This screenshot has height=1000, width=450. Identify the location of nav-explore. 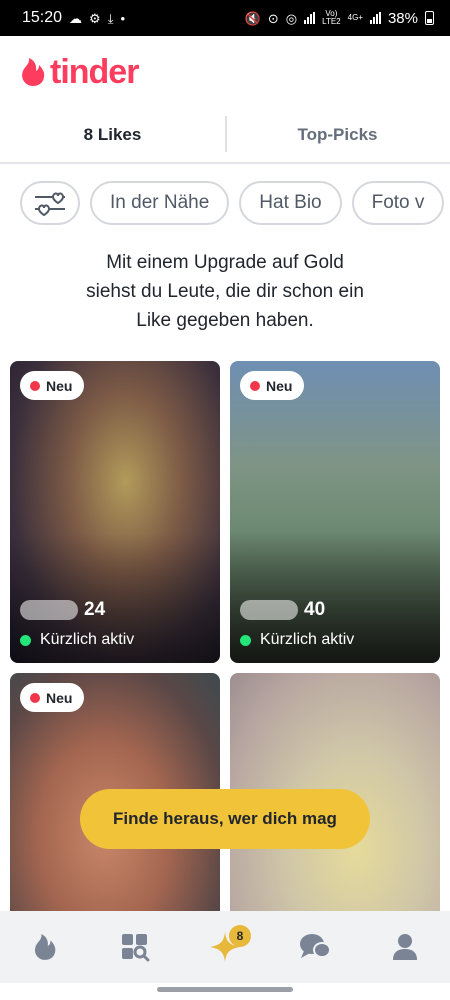
(135, 947).